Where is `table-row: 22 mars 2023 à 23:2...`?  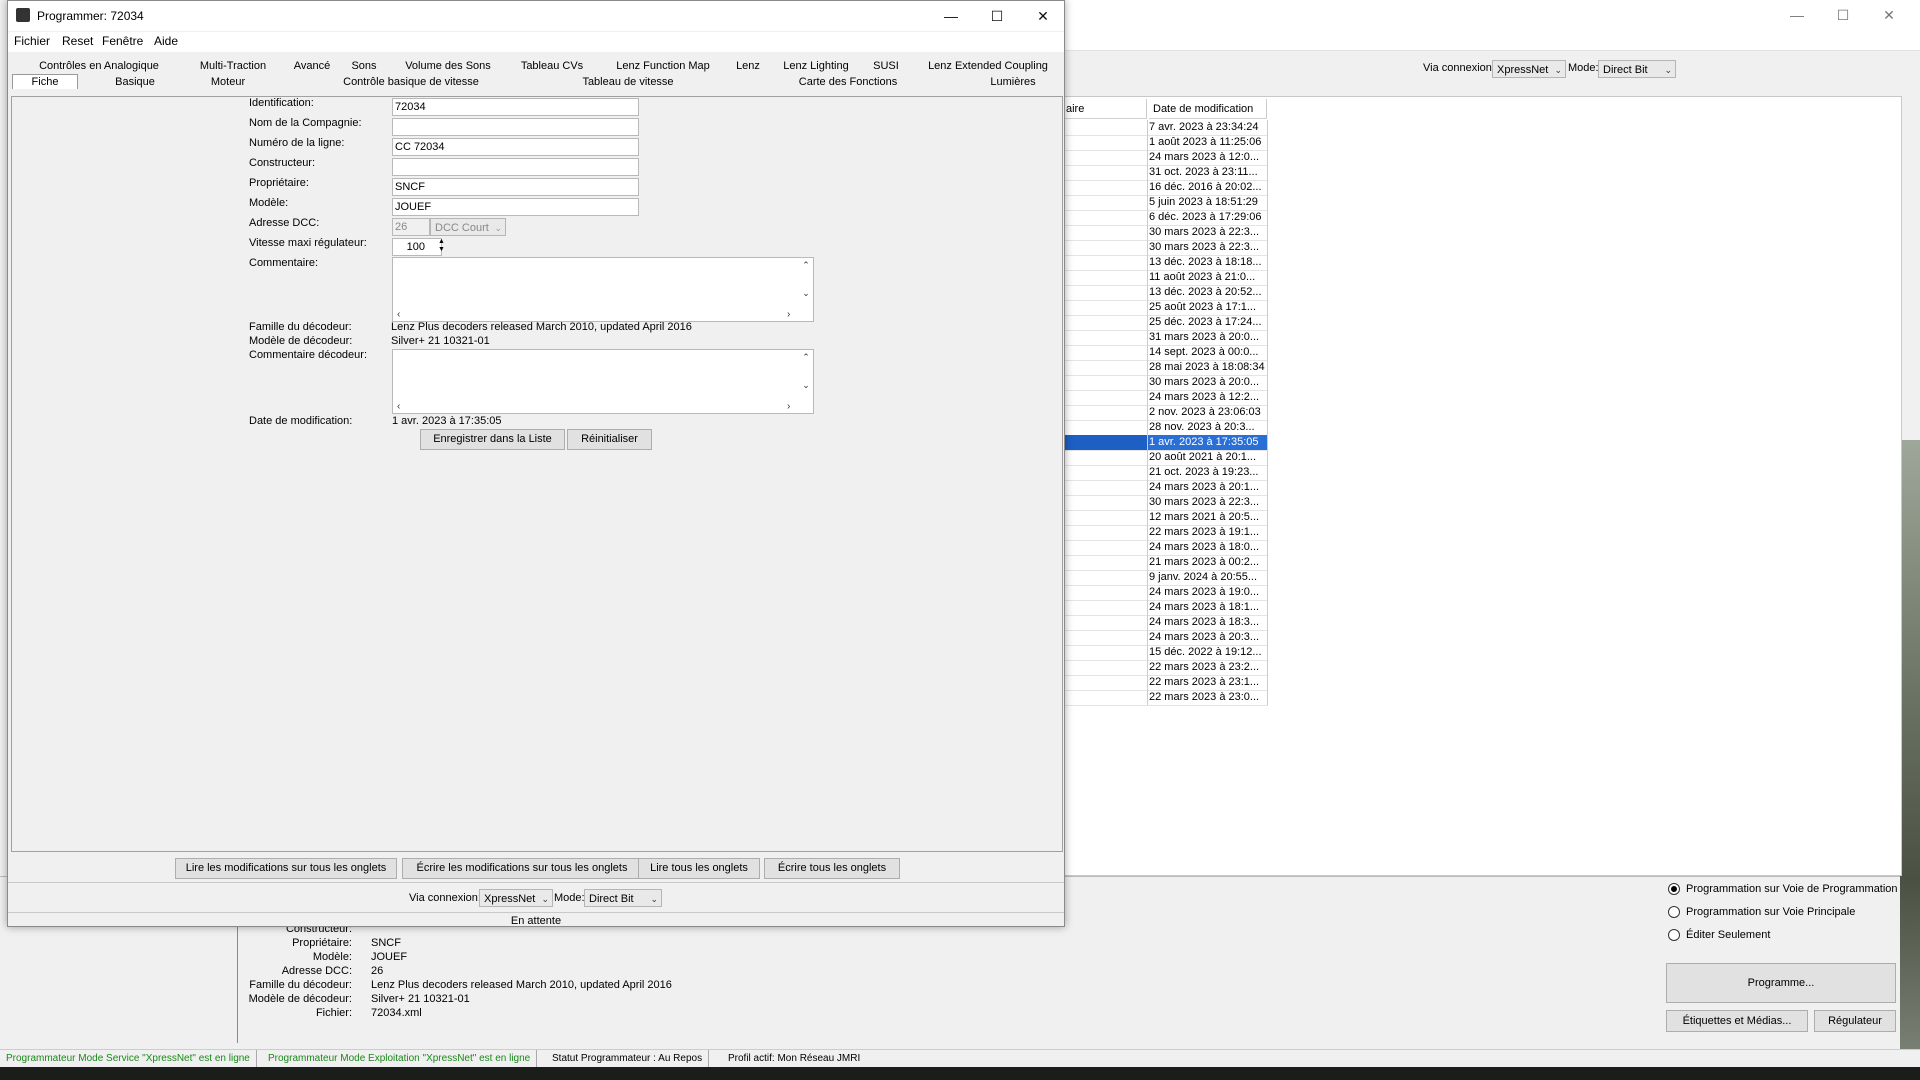
table-row: 22 mars 2023 à 23:2... is located at coordinates (1166, 668).